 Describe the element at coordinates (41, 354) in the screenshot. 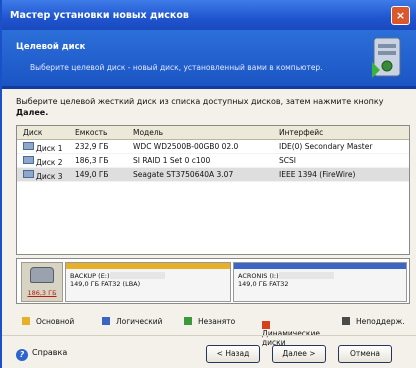

I see `help-link: ? Справка` at that location.